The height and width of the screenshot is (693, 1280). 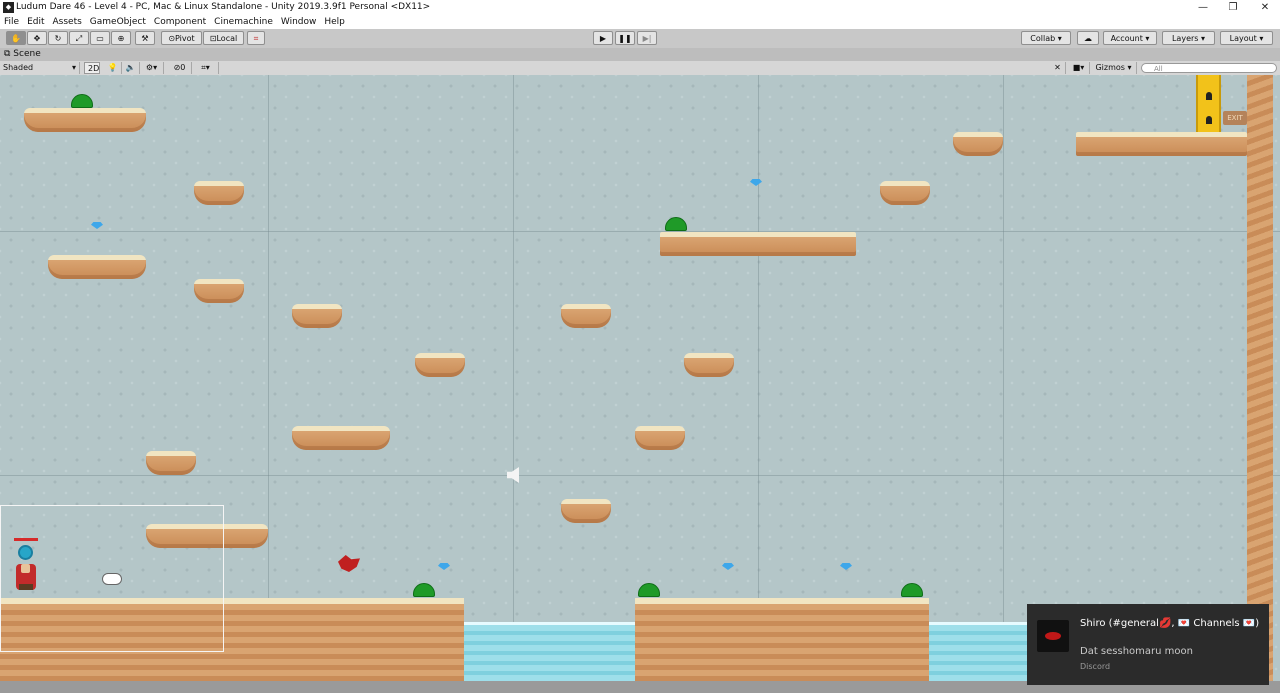 I want to click on play-button: ▶, so click(x=603, y=38).